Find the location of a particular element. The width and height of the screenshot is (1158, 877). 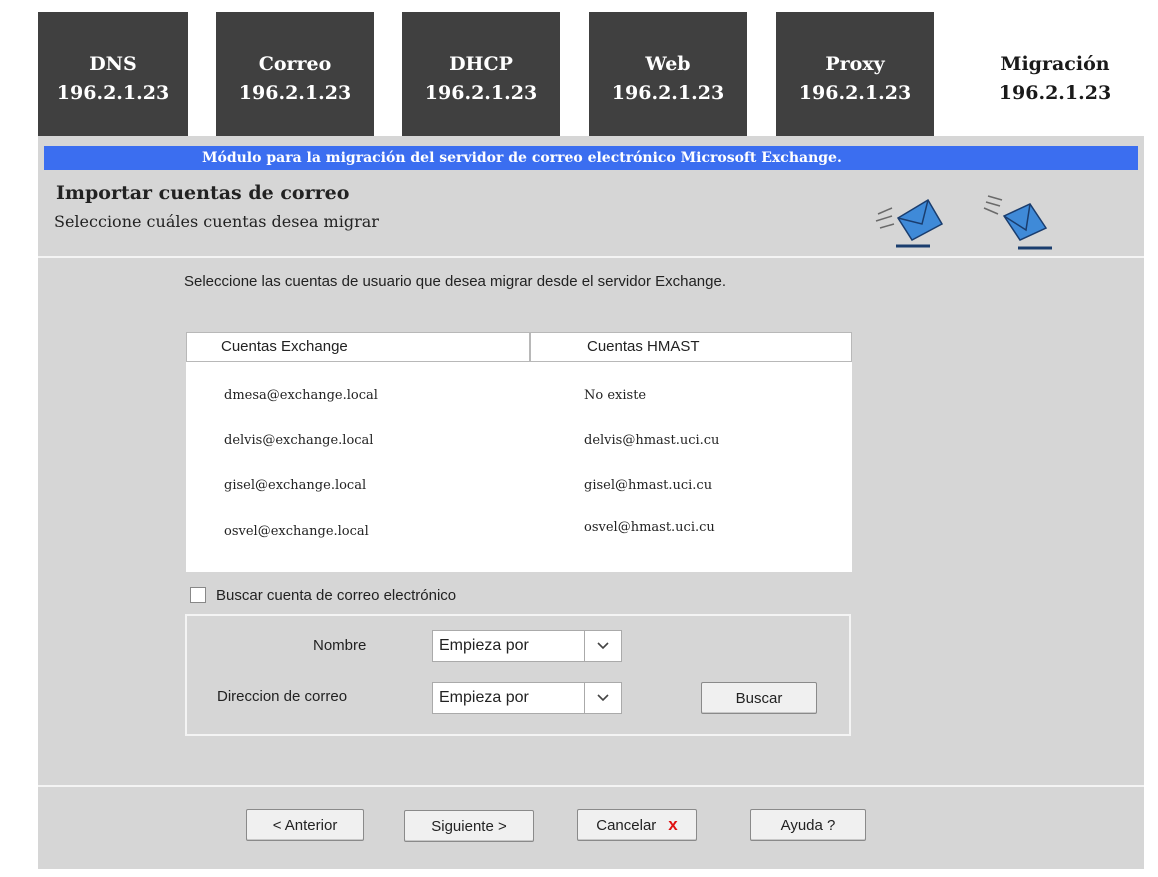

tab-migracion: Migración 196.2.1.23 is located at coordinates (1055, 74).